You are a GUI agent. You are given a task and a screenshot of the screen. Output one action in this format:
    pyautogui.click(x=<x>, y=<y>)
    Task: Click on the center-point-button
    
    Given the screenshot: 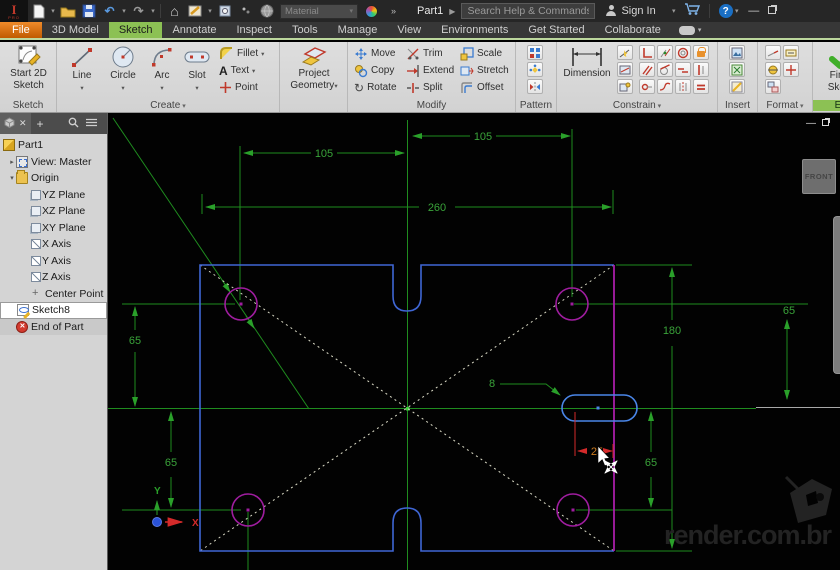 What is the action you would take?
    pyautogui.click(x=791, y=69)
    